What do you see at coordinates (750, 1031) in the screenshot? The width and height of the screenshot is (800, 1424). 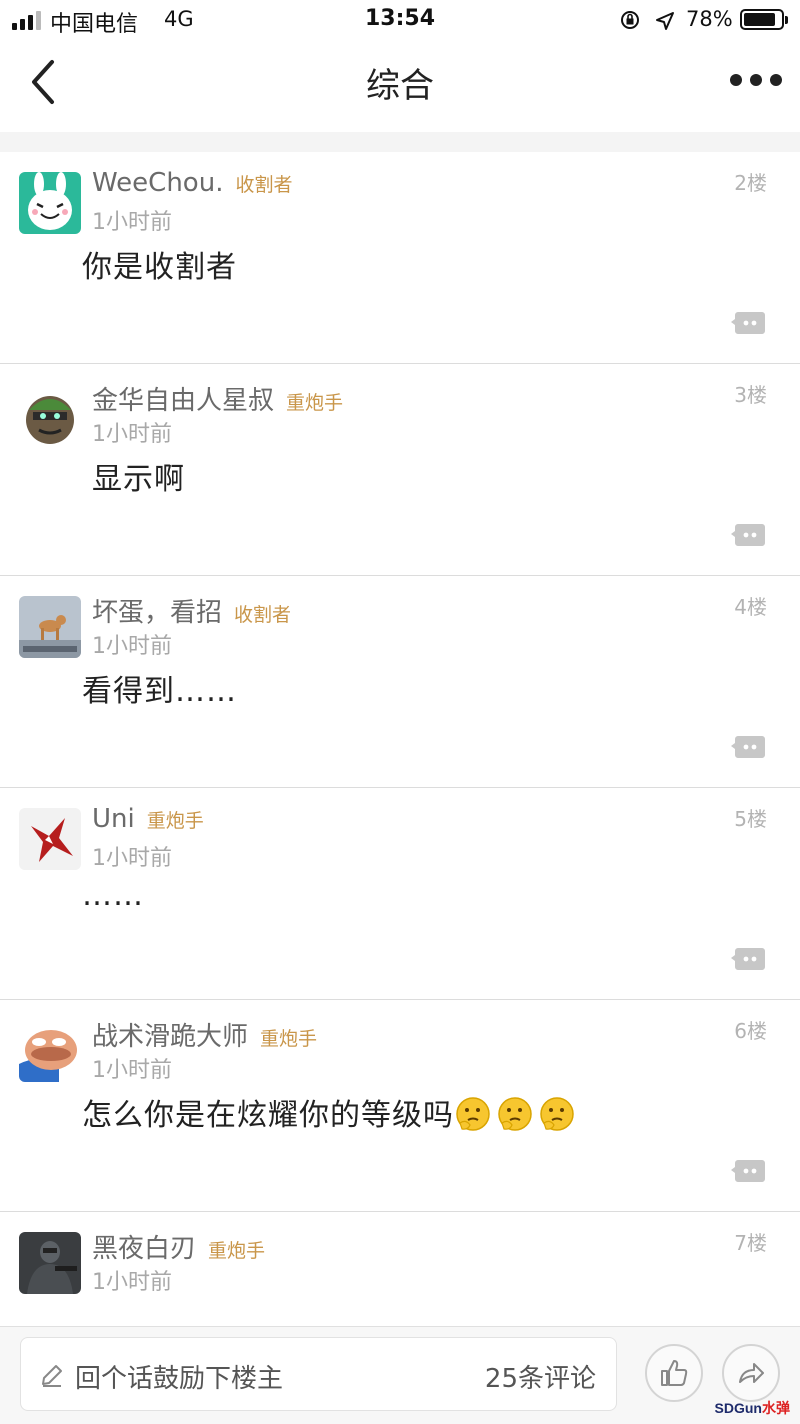 I see `floor-number: 6楼` at bounding box center [750, 1031].